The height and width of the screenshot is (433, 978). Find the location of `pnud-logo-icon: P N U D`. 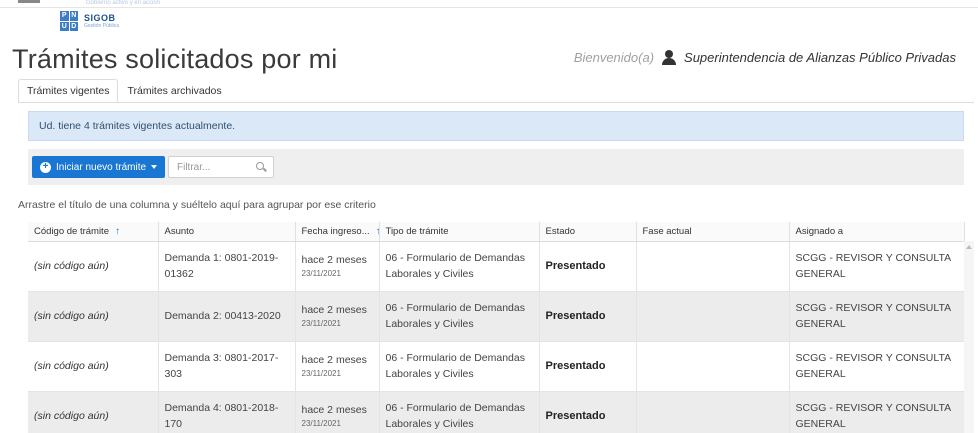

pnud-logo-icon: P N U D is located at coordinates (69, 21).